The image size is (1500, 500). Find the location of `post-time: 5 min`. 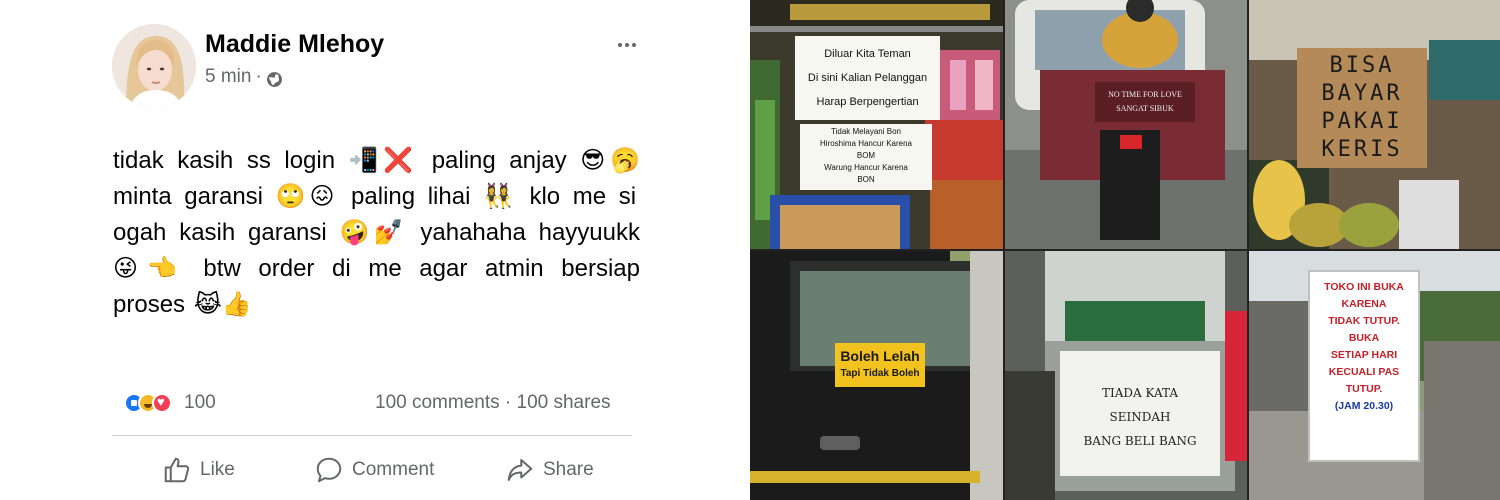

post-time: 5 min is located at coordinates (228, 77).